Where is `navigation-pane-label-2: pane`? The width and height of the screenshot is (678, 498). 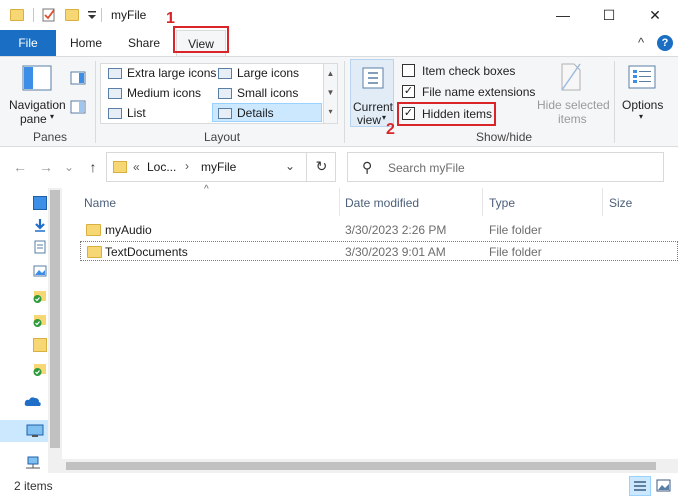 navigation-pane-label-2: pane is located at coordinates (33, 119).